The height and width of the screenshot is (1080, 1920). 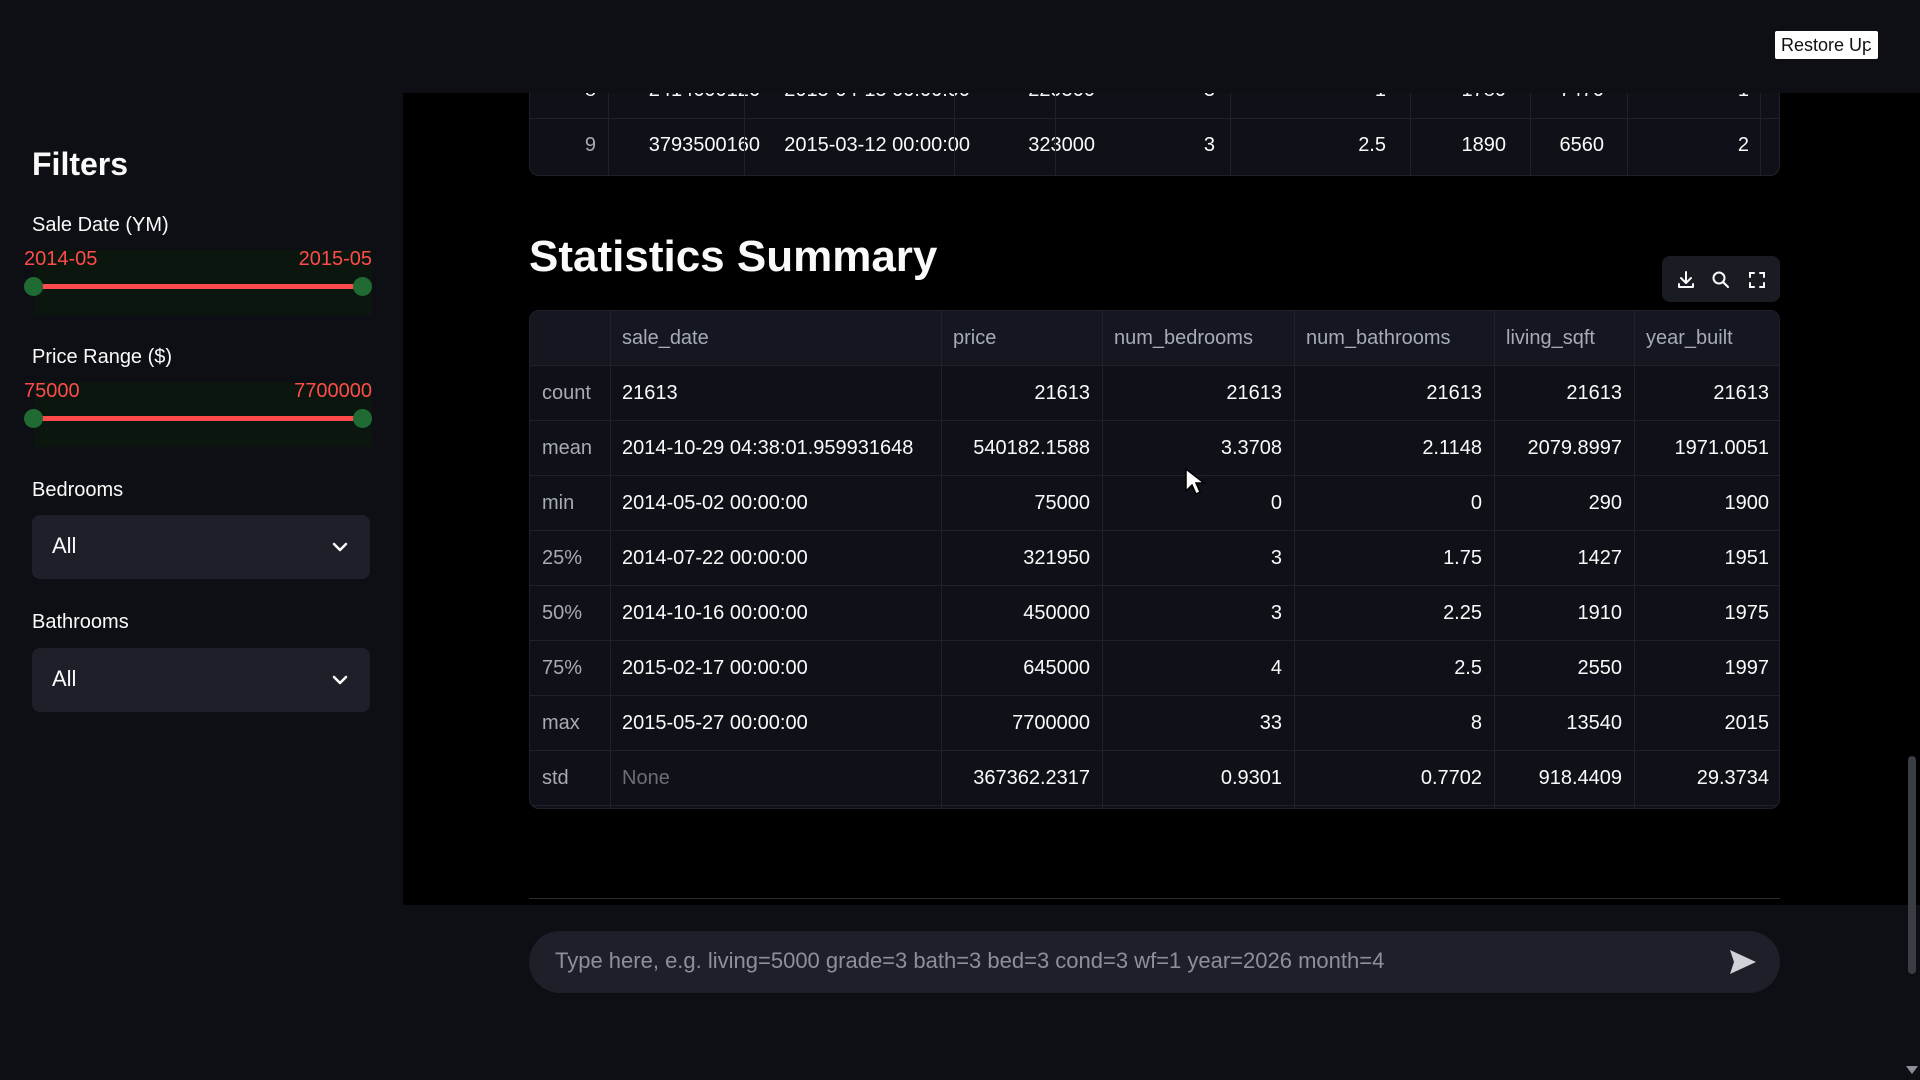 I want to click on table-cell: 2014-07-22 00:00:00, so click(x=715, y=558).